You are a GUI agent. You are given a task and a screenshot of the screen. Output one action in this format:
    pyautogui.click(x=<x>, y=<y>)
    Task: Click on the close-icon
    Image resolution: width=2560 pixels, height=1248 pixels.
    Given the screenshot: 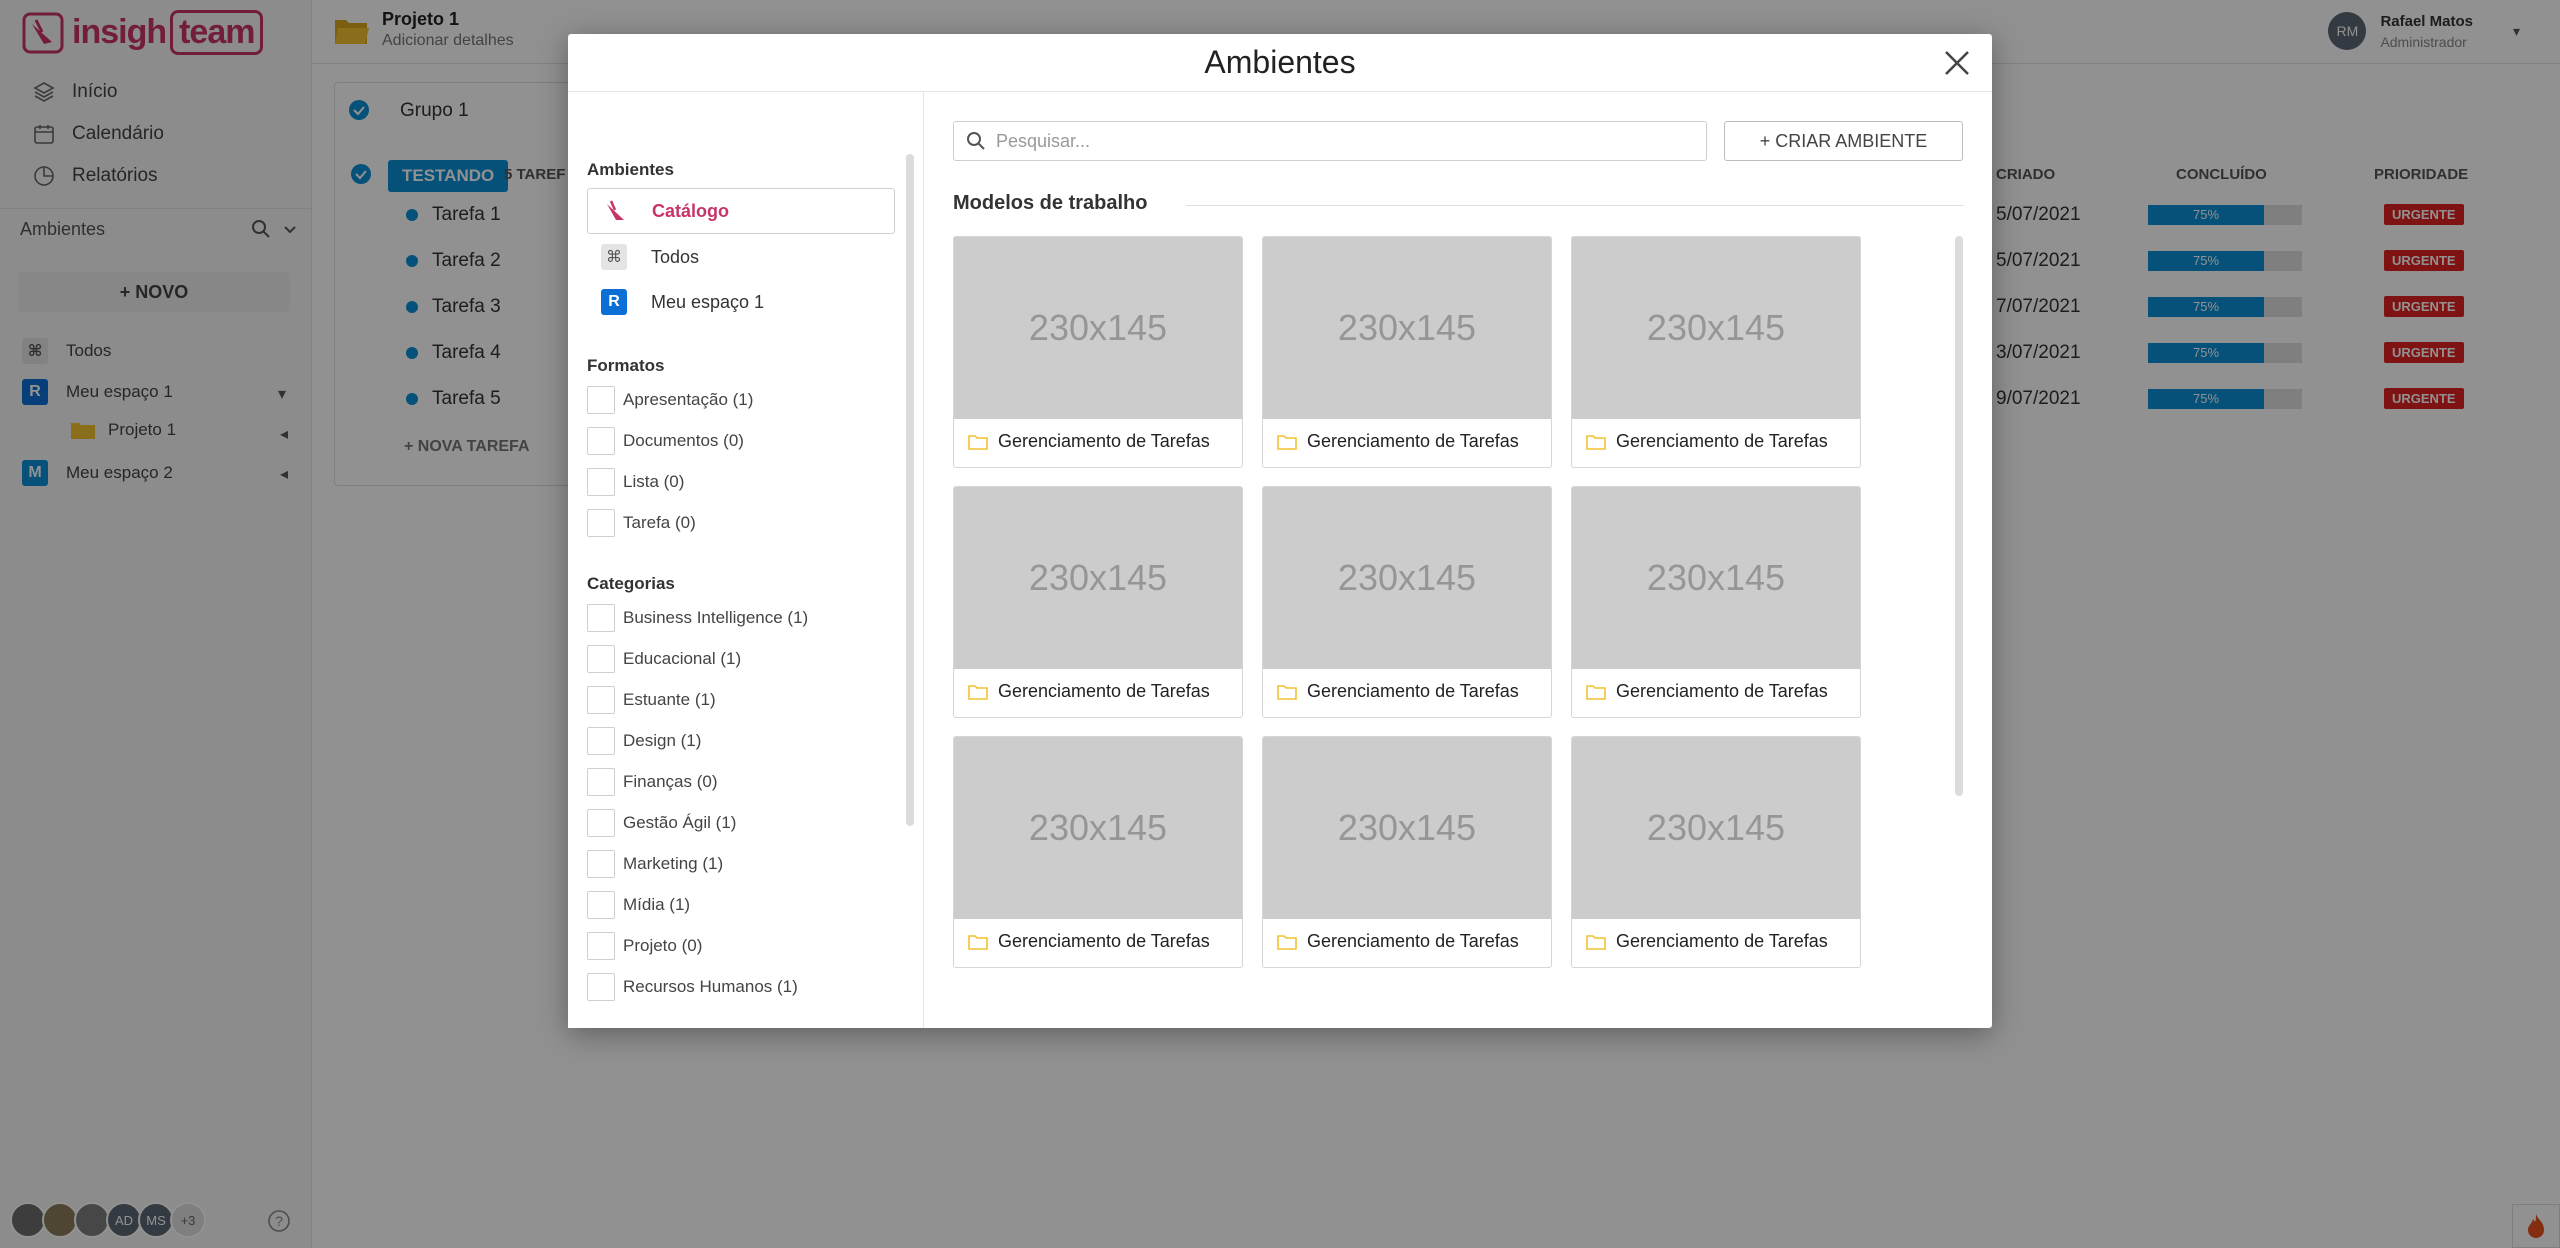 What is the action you would take?
    pyautogui.click(x=1957, y=63)
    